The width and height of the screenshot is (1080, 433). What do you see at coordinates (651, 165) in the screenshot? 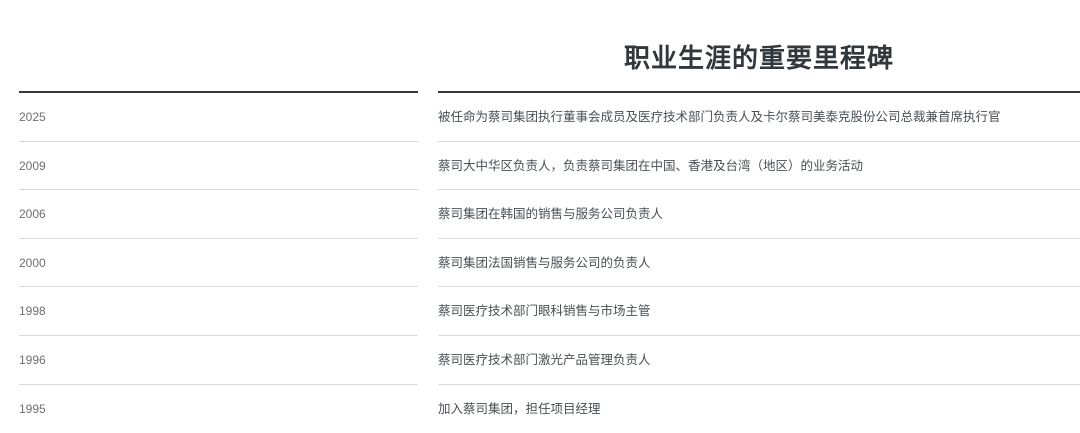
I see `milestone-description: 蔡司大中华区负责人，负责蔡司集团在中国、香港及台湾（地区）的业务活动` at bounding box center [651, 165].